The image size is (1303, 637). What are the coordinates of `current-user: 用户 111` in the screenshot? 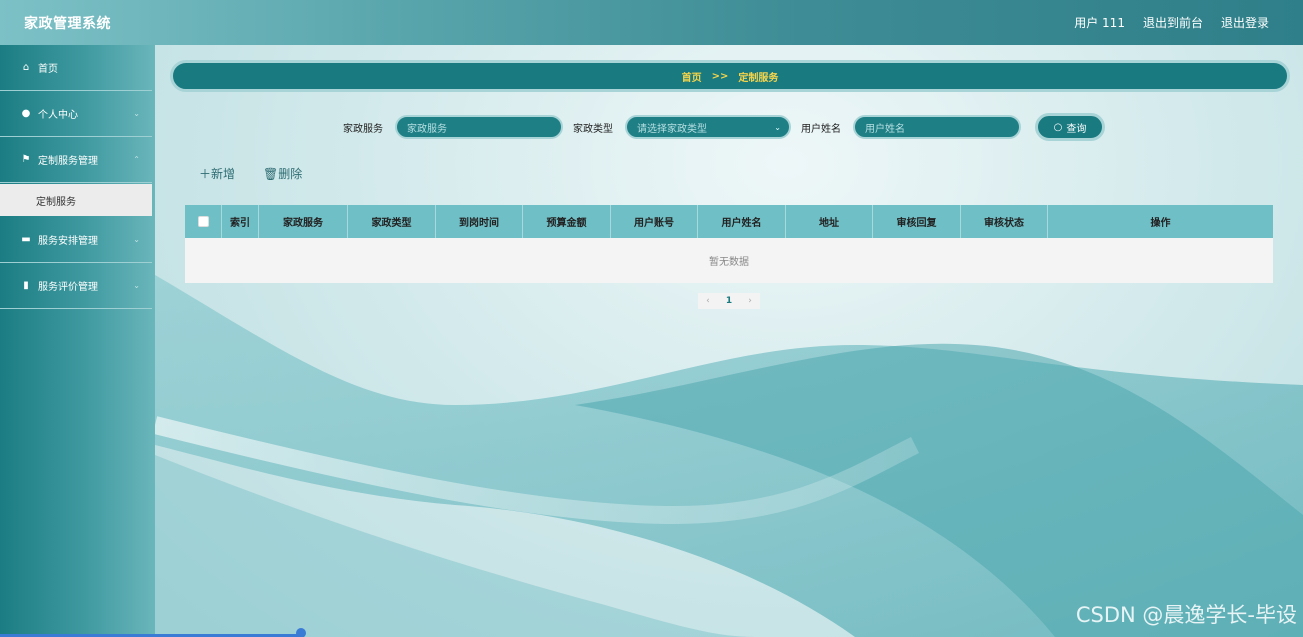 It's located at (1099, 23).